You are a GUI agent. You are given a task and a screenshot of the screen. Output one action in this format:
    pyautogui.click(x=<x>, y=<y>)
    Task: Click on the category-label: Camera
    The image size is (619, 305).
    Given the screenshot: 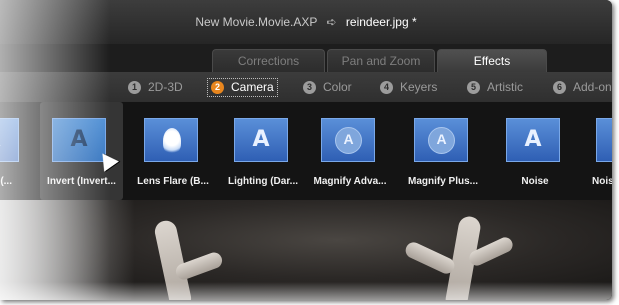 What is the action you would take?
    pyautogui.click(x=252, y=87)
    